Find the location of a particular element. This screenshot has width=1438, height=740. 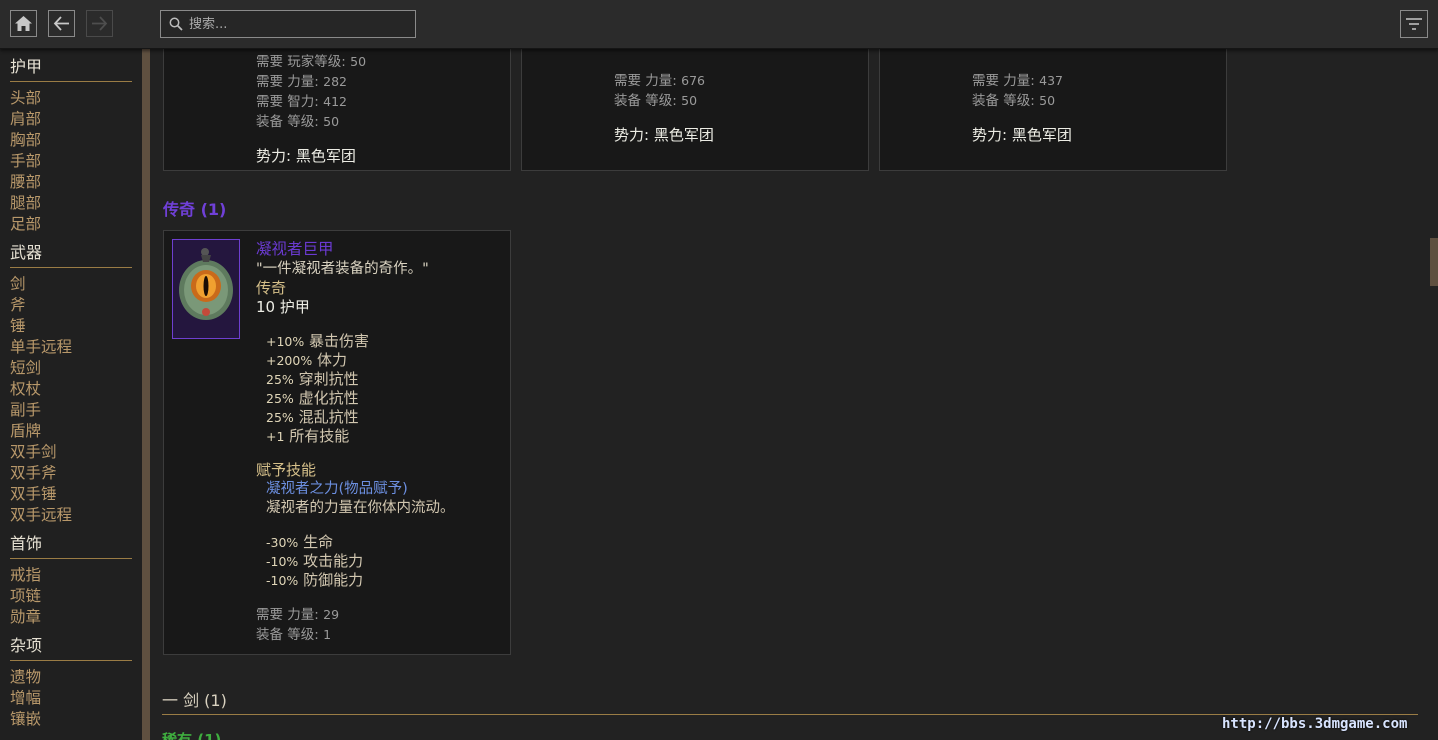

section-divider is located at coordinates (790, 714).